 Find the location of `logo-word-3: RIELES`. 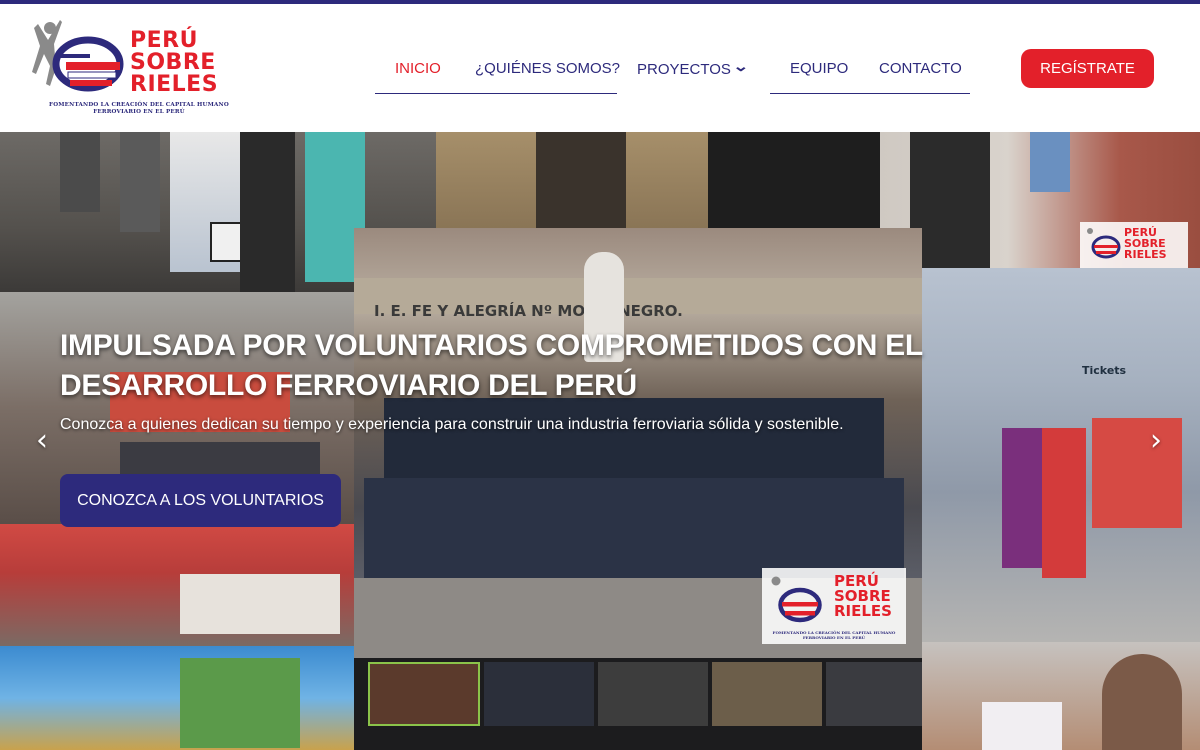

logo-word-3: RIELES is located at coordinates (174, 84).